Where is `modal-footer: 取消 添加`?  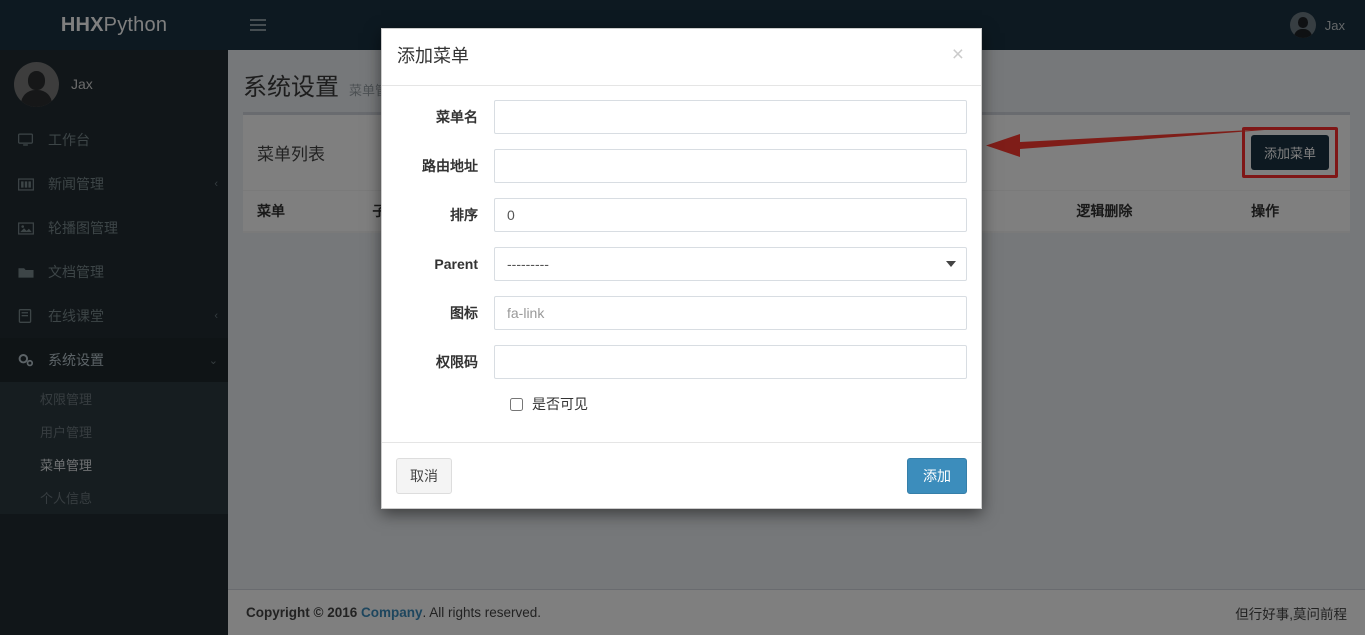
modal-footer: 取消 添加 is located at coordinates (681, 475).